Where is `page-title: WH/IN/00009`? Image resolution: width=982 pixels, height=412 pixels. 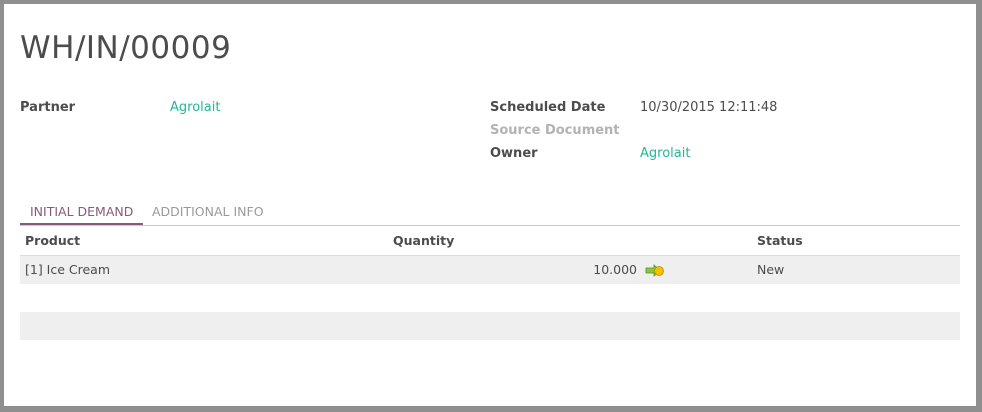
page-title: WH/IN/00009 is located at coordinates (126, 48).